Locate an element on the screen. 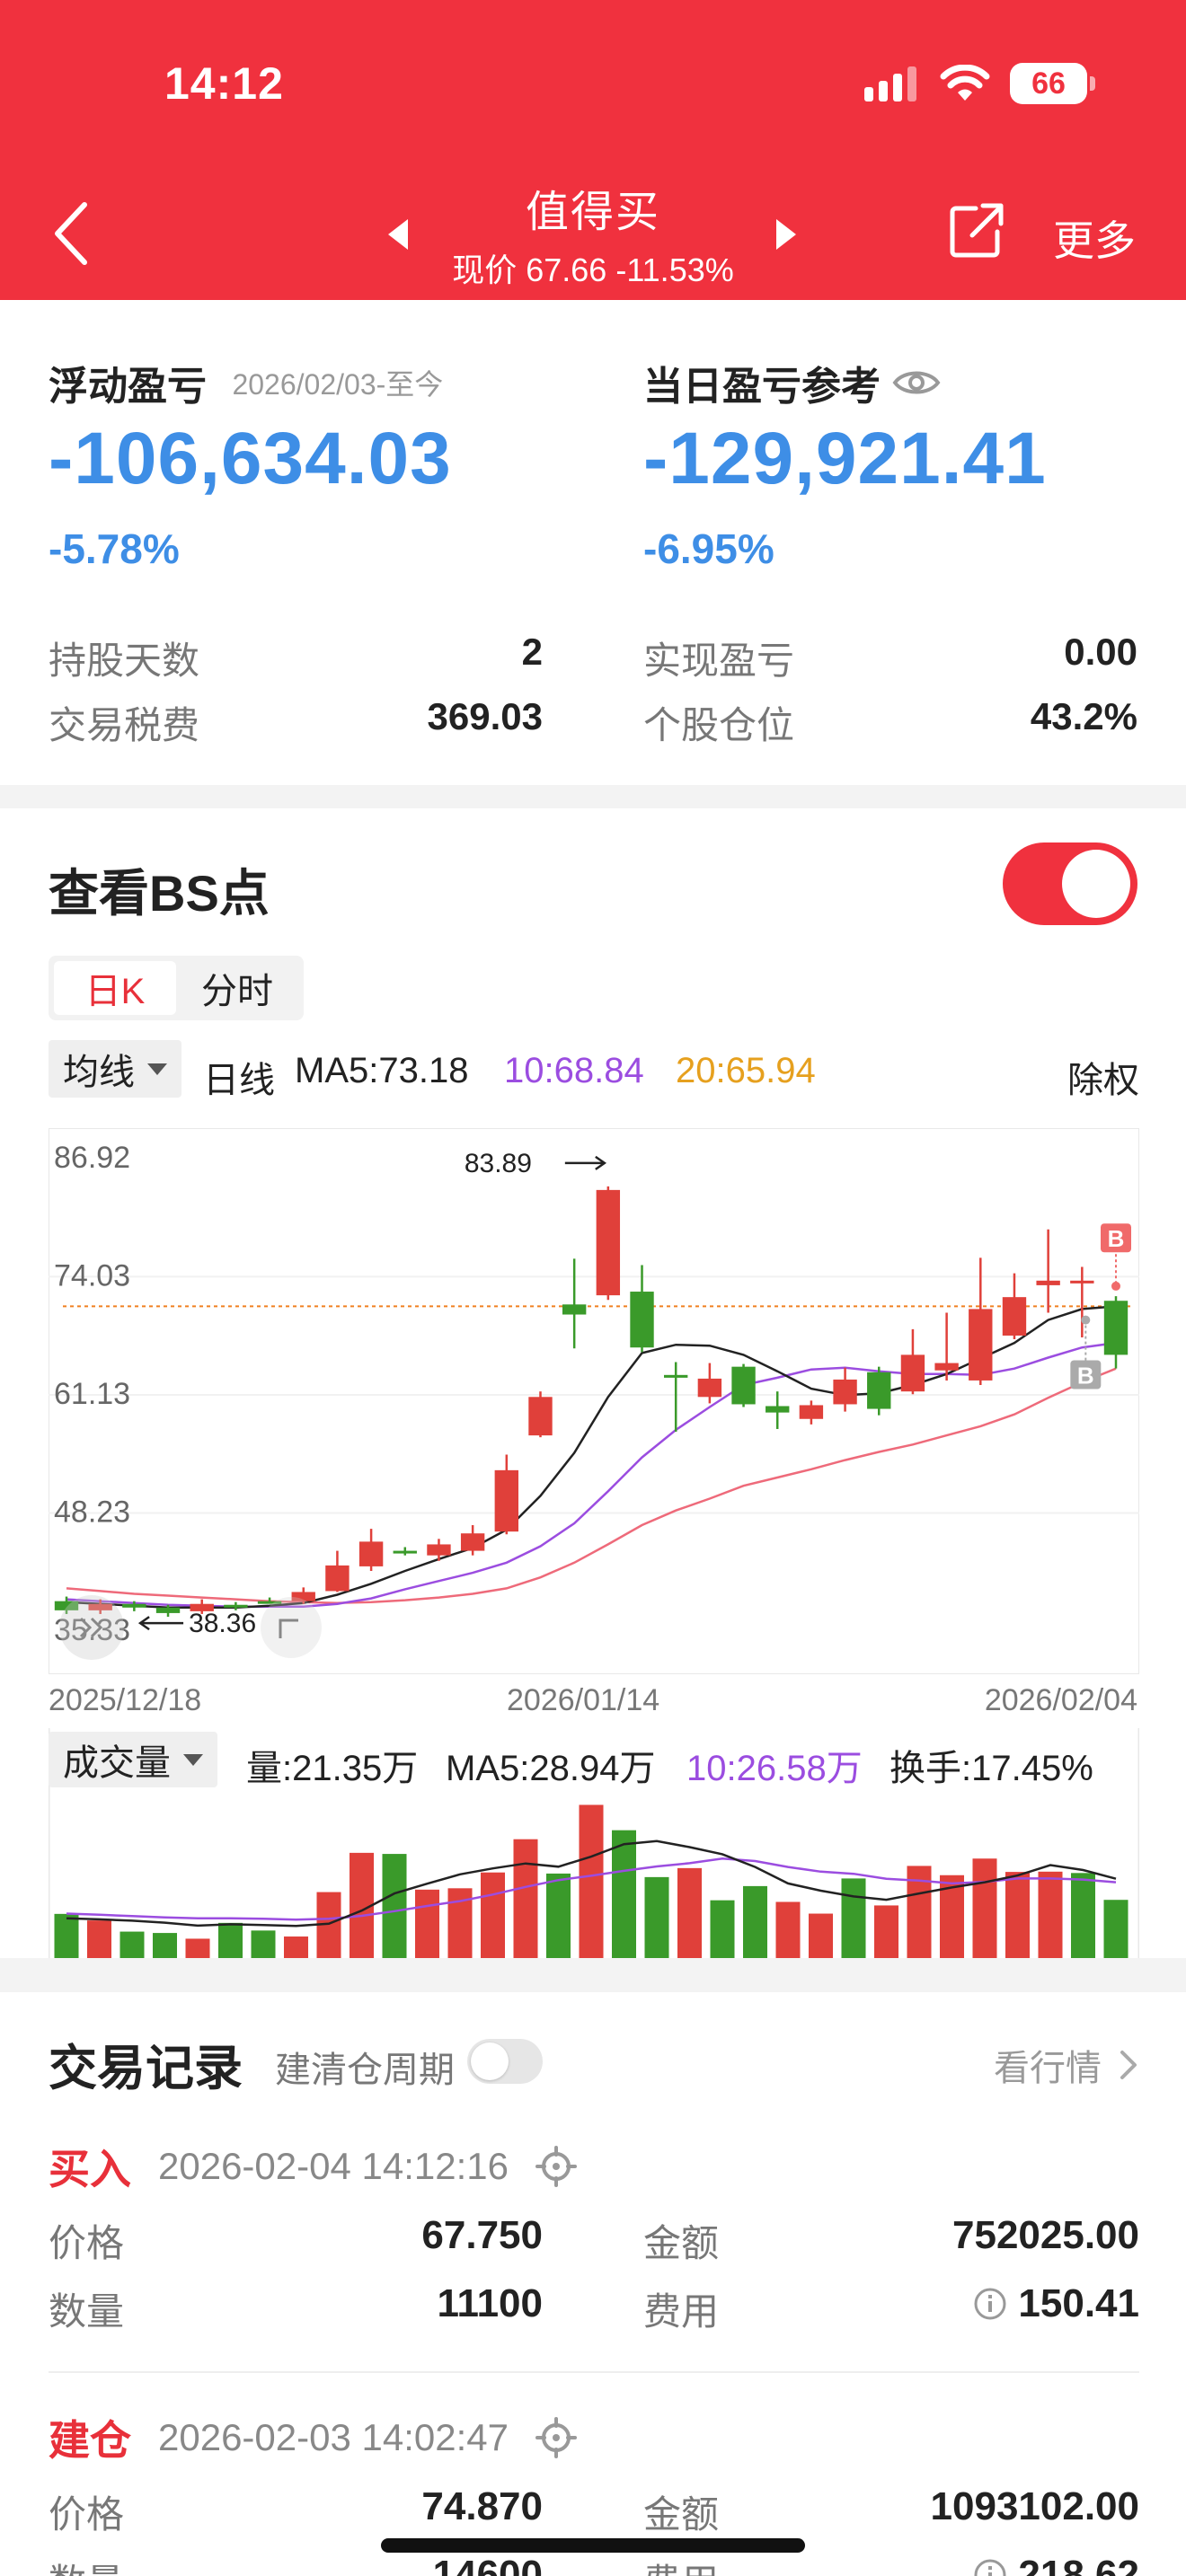 The height and width of the screenshot is (2576, 1186). ma20-label: 20:65.94 is located at coordinates (746, 1070).